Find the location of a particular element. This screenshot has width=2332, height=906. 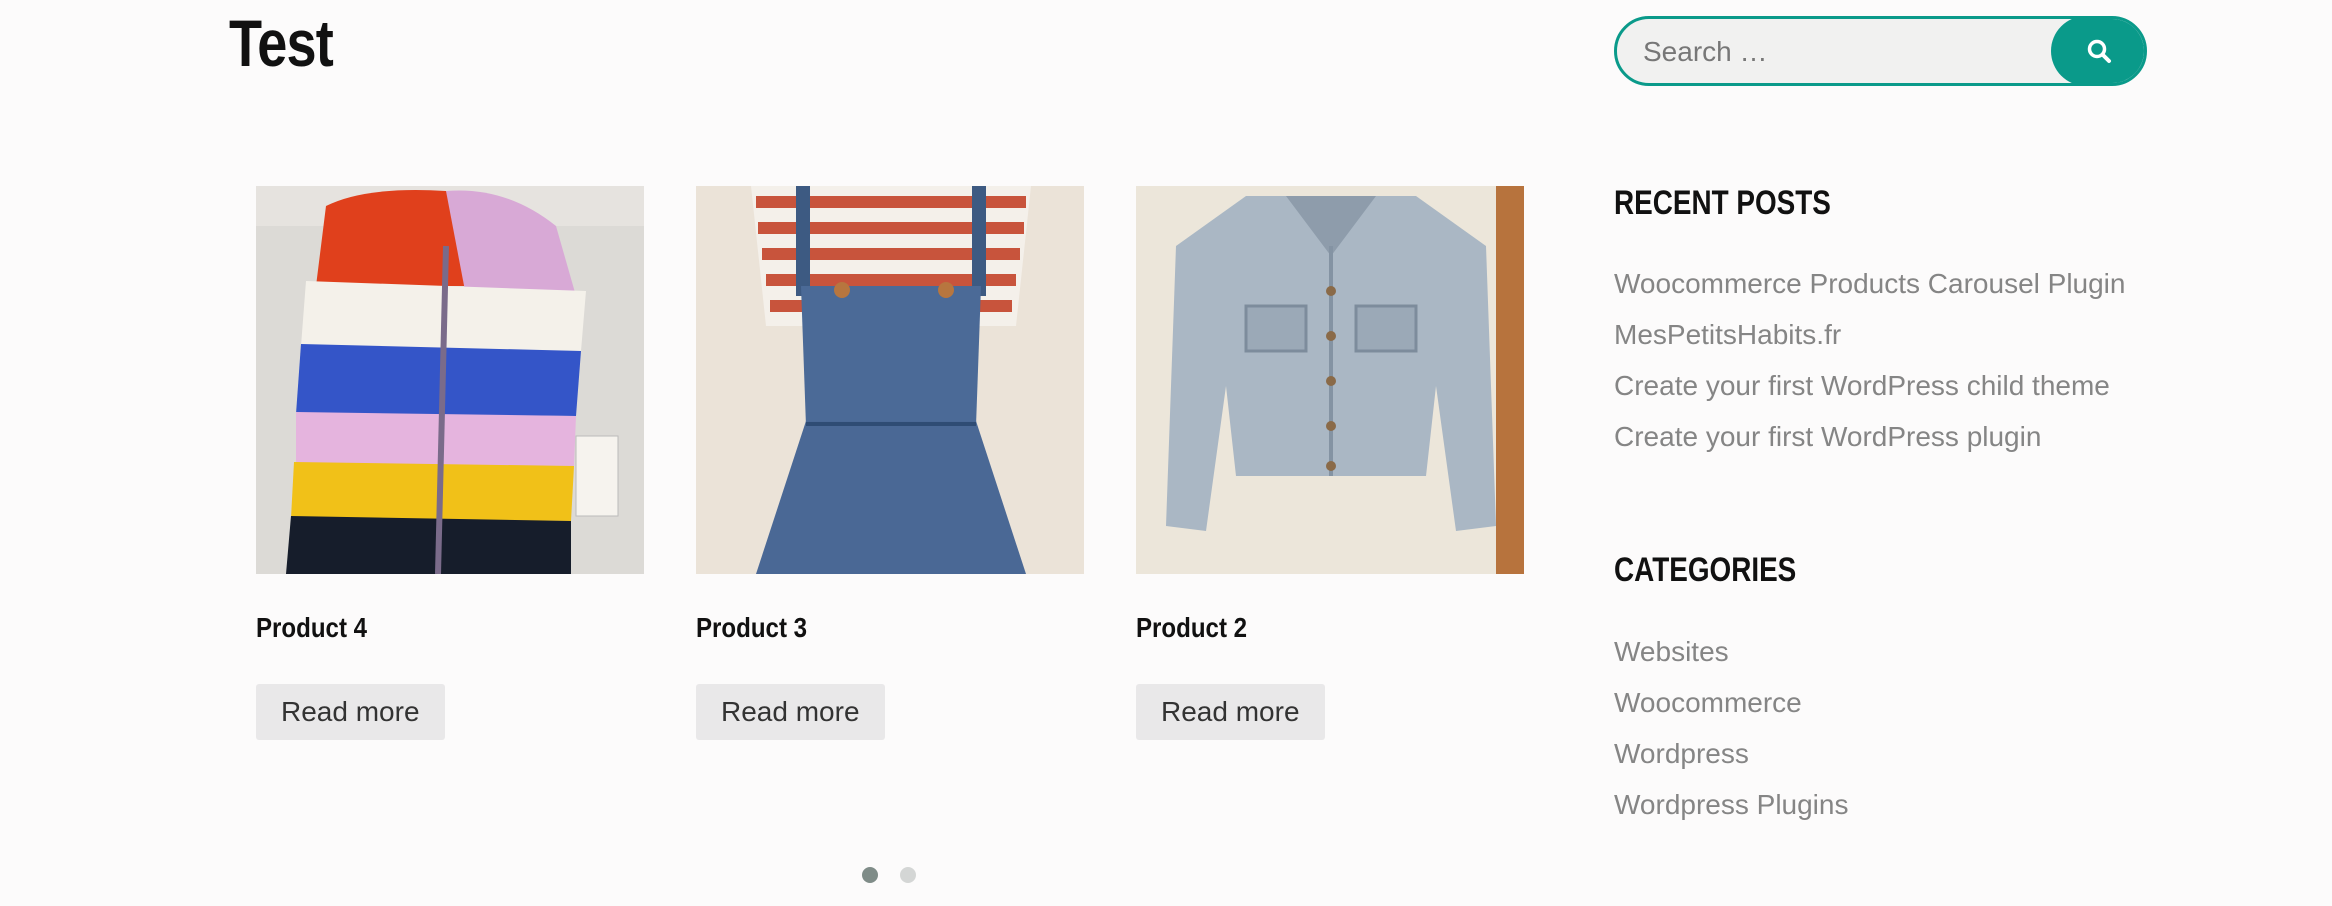

product-image-rainbow-vest is located at coordinates (450, 380).